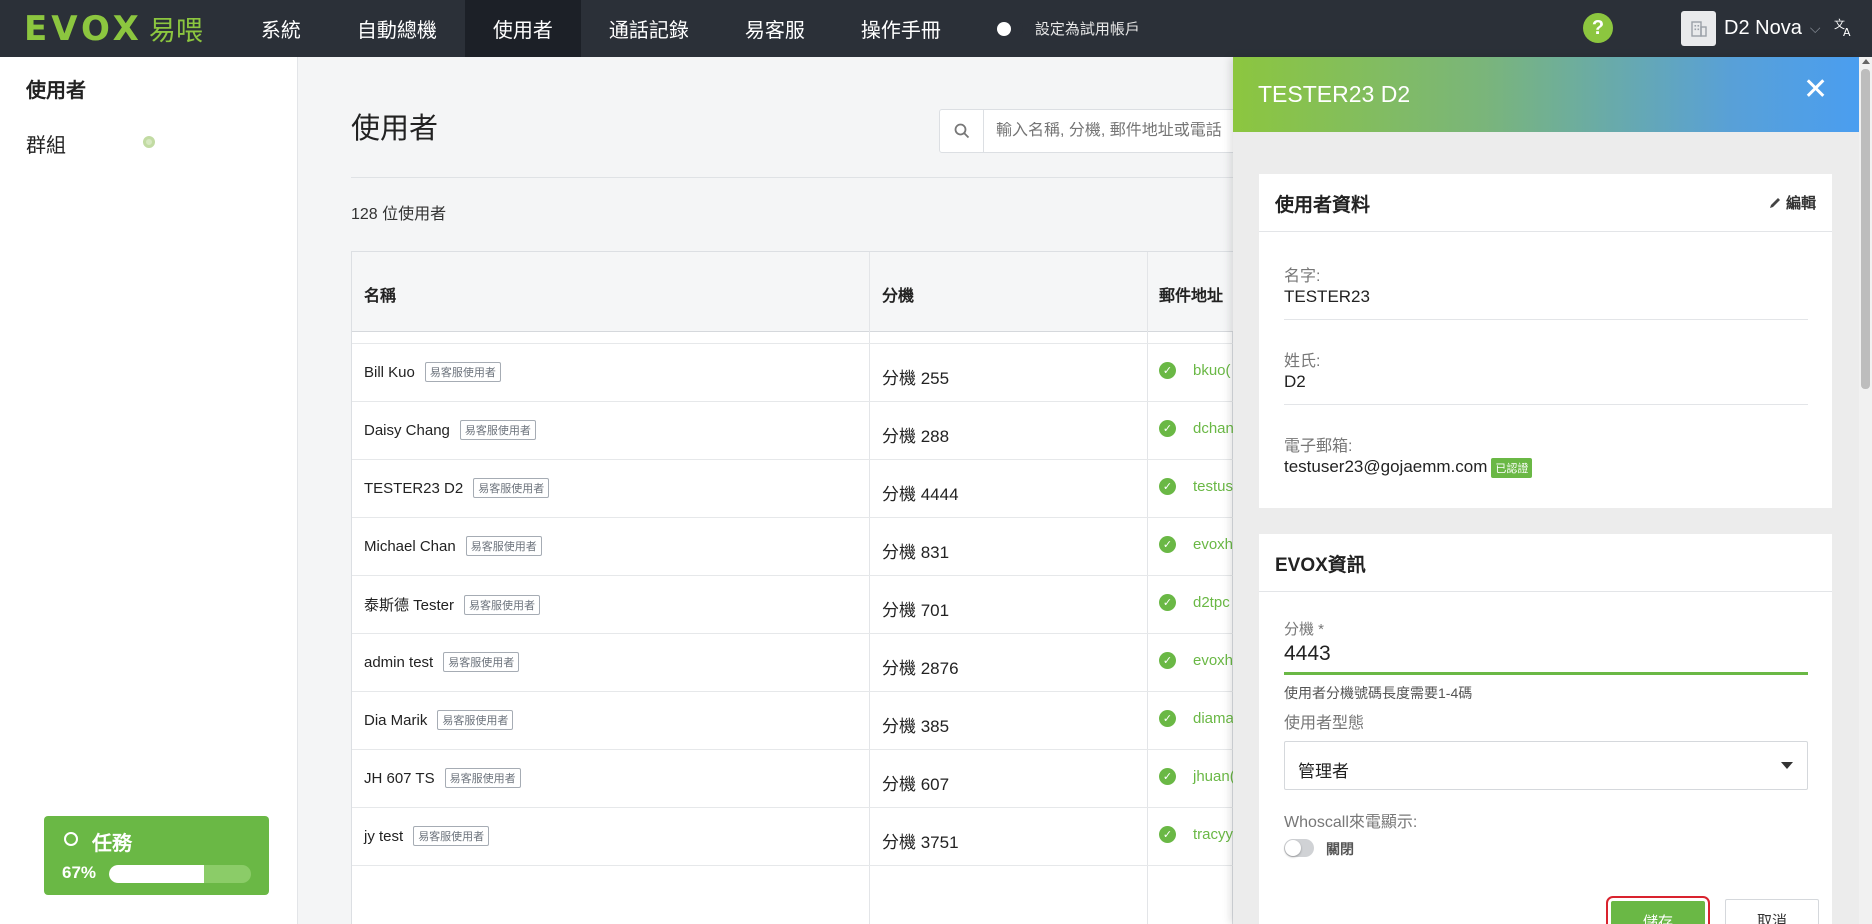  What do you see at coordinates (1815, 28) in the screenshot?
I see `chevron-down-icon: ⌵` at bounding box center [1815, 28].